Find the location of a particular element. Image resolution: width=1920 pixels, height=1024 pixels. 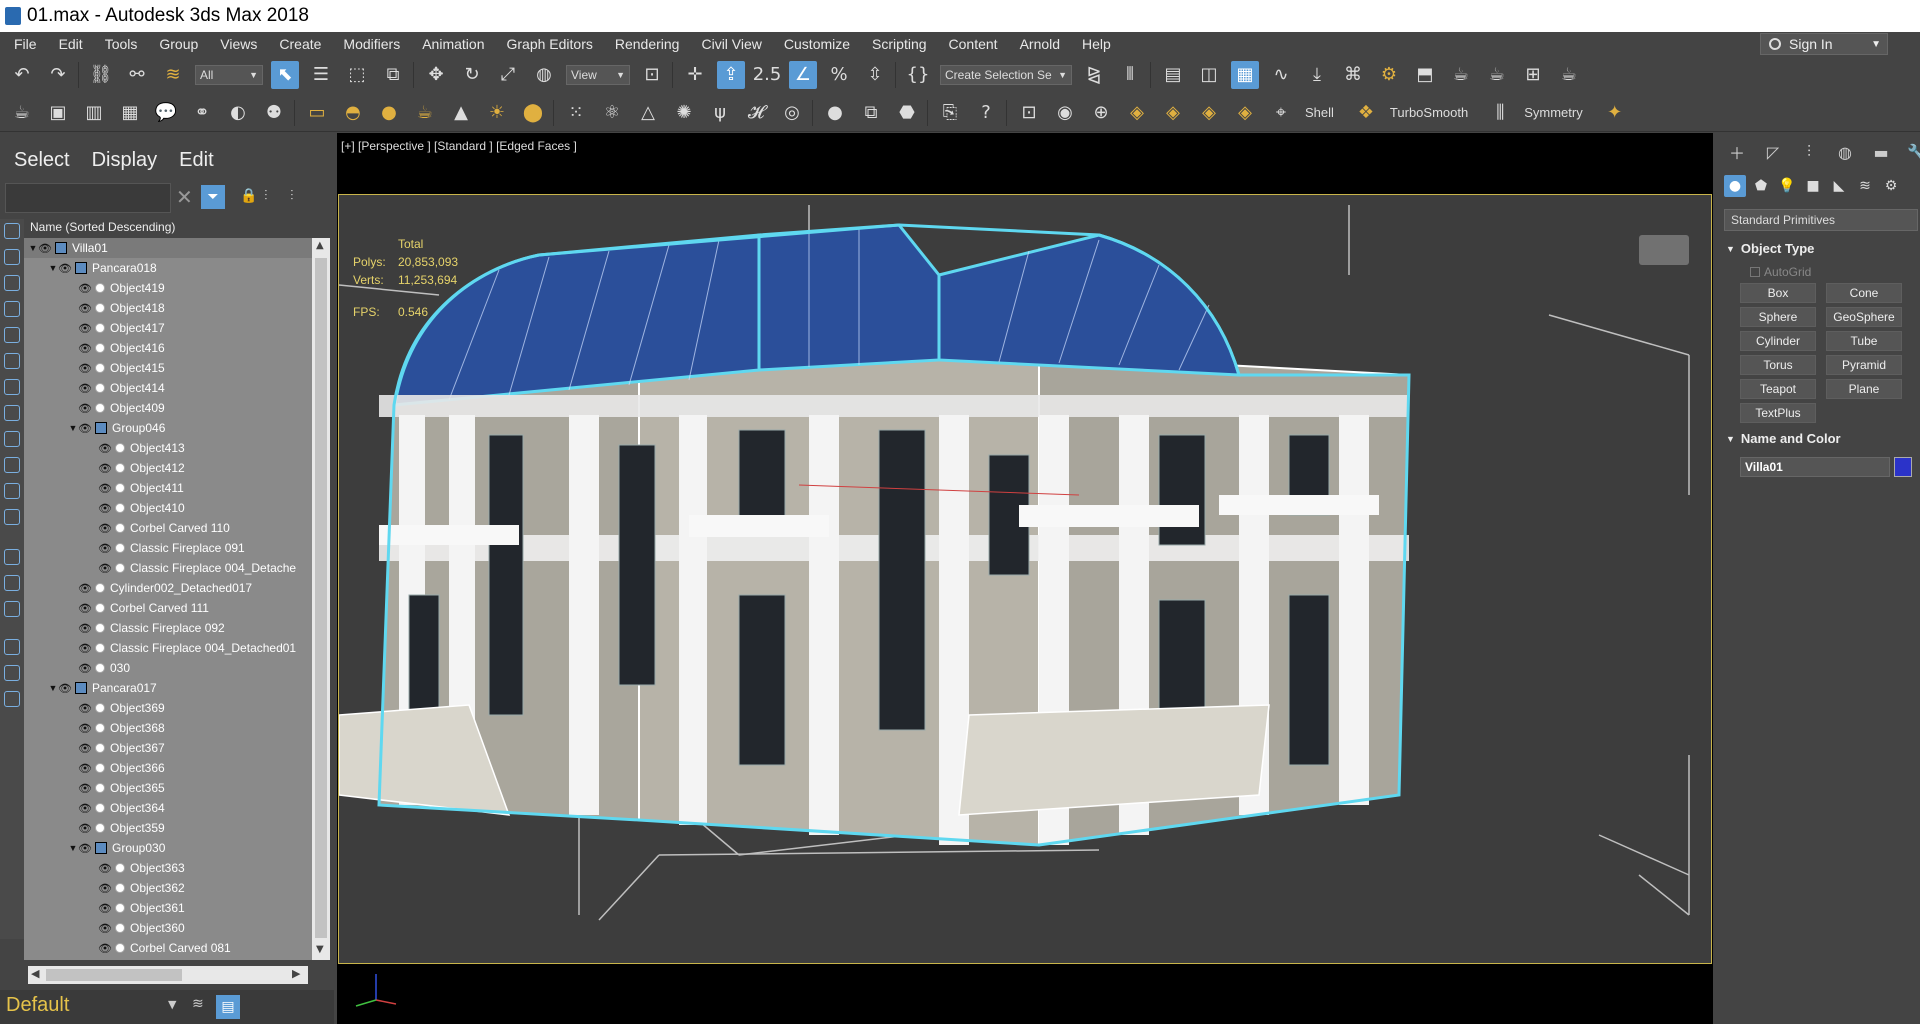

group-filter-icon is located at coordinates (12, 387).